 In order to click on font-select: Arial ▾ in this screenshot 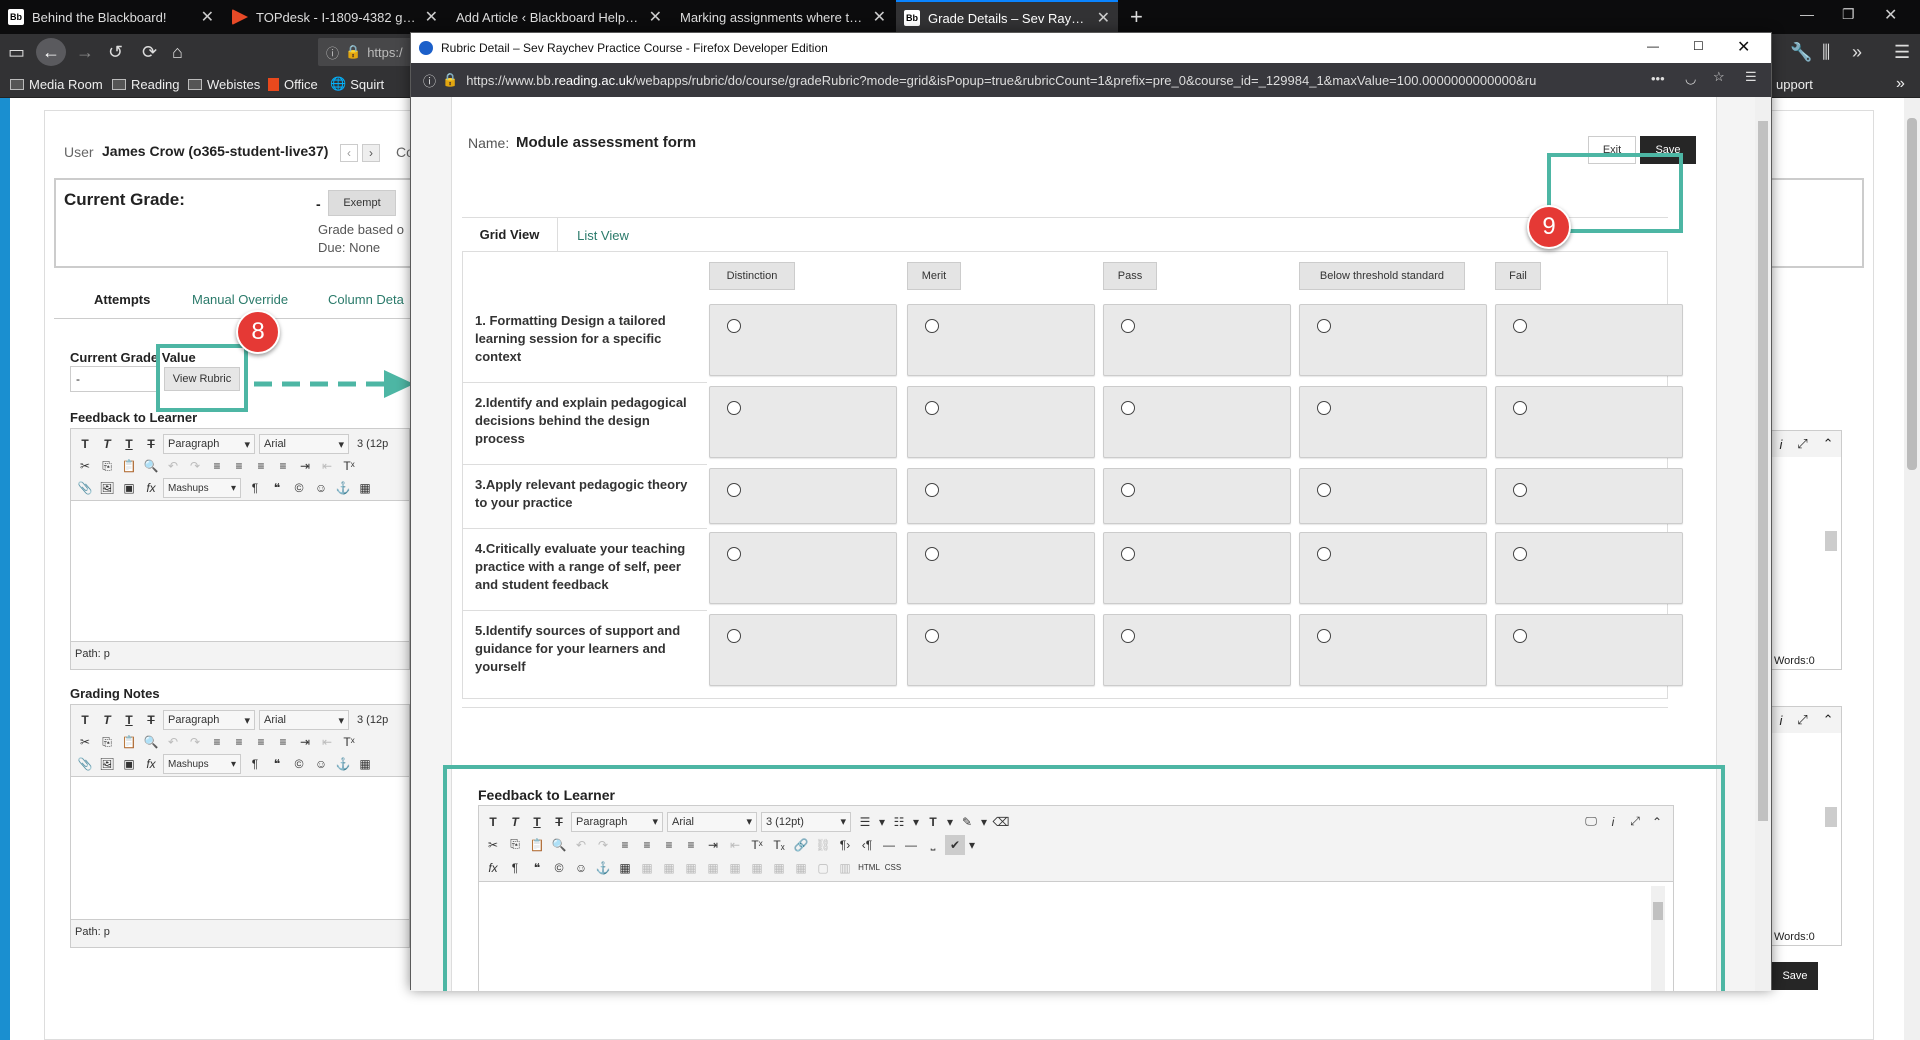, I will do `click(304, 444)`.